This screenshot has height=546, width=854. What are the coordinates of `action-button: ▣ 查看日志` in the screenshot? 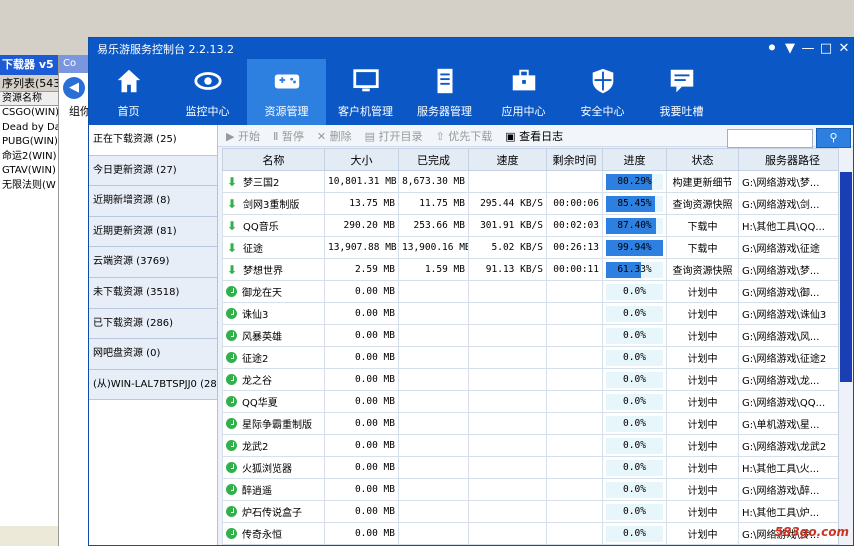 It's located at (534, 136).